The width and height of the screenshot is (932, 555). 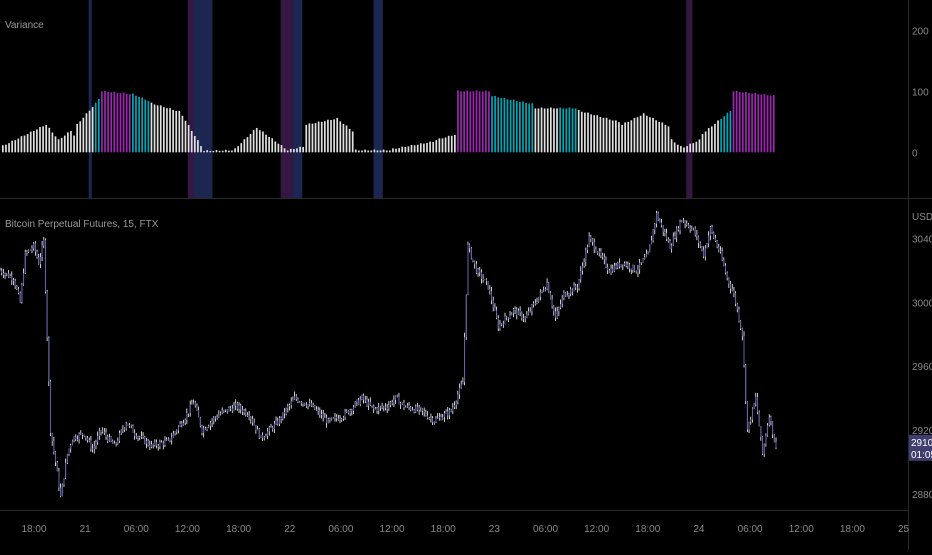 What do you see at coordinates (922, 239) in the screenshot?
I see `price-y-tick-label: 30400` at bounding box center [922, 239].